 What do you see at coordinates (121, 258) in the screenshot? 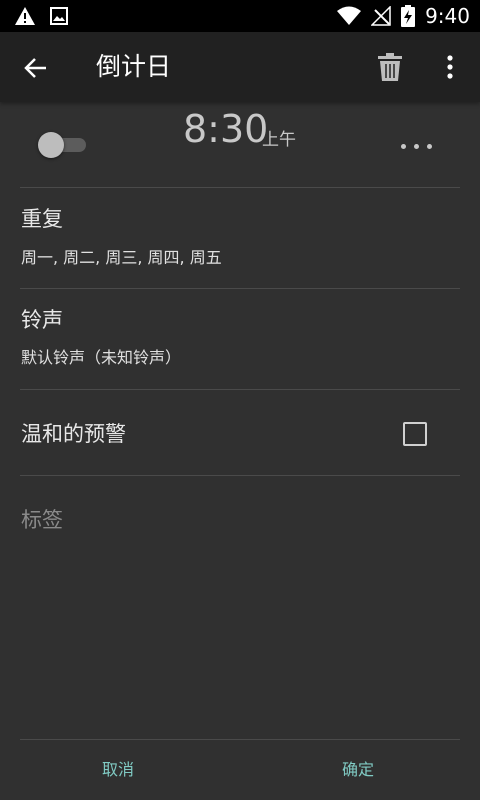
I see `repeat-days: 周一, 周二, 周三, 周四, 周五` at bounding box center [121, 258].